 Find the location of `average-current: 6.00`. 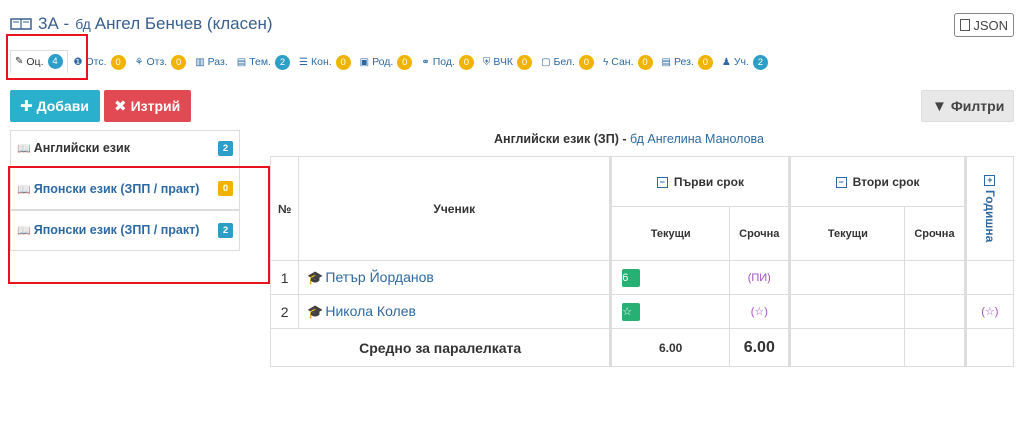

average-current: 6.00 is located at coordinates (670, 347).